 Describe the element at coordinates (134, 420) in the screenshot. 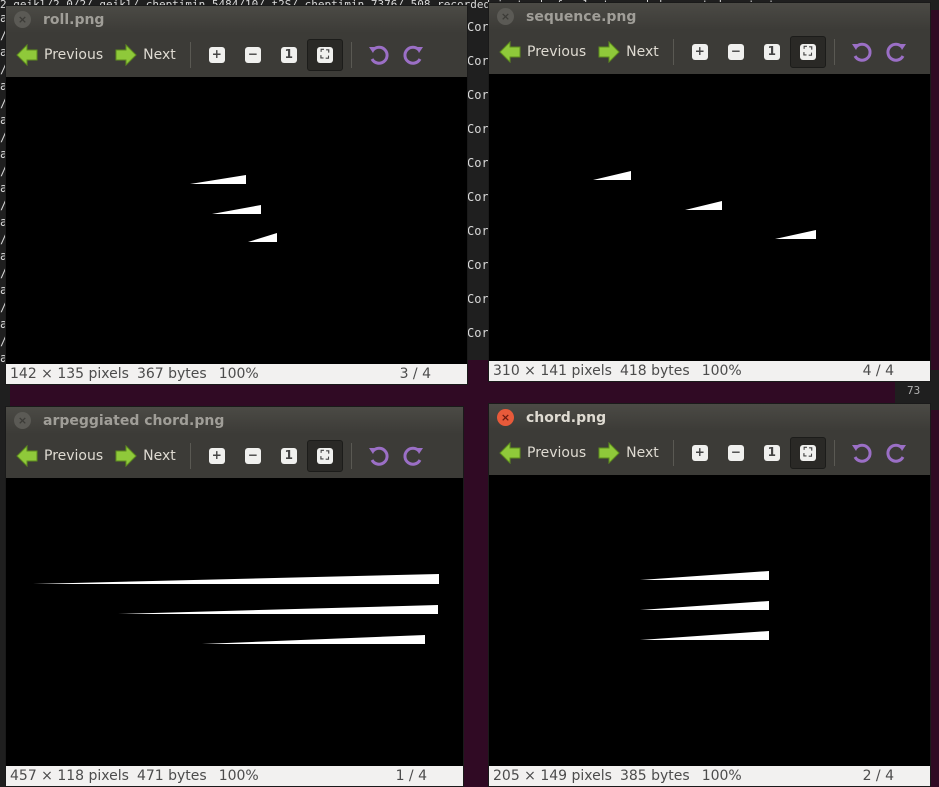

I see `window-title: arpeggiated chord.png` at that location.